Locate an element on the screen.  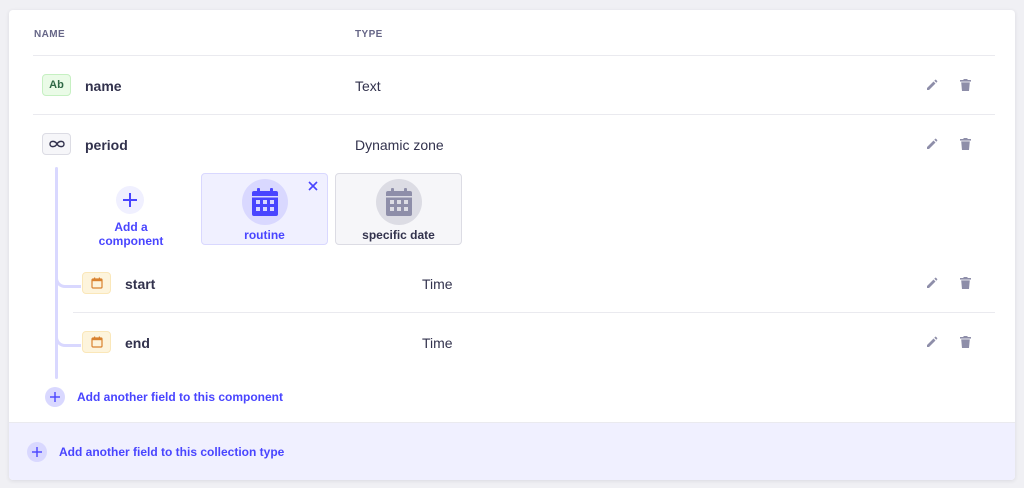
table-row-period: period Dynamic zone is located at coordinates (514, 144).